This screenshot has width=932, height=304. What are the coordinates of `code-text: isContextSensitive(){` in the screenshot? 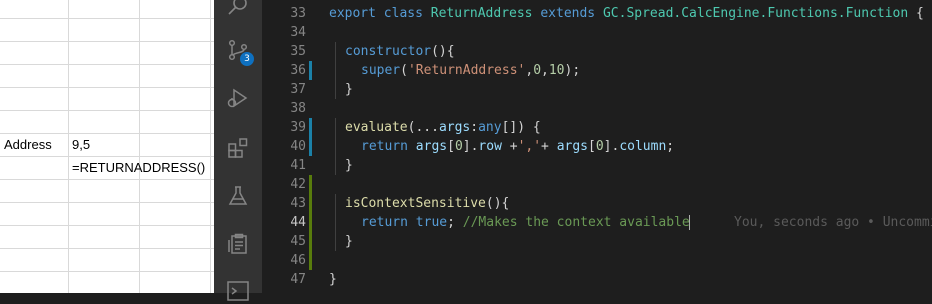 It's located at (427, 203).